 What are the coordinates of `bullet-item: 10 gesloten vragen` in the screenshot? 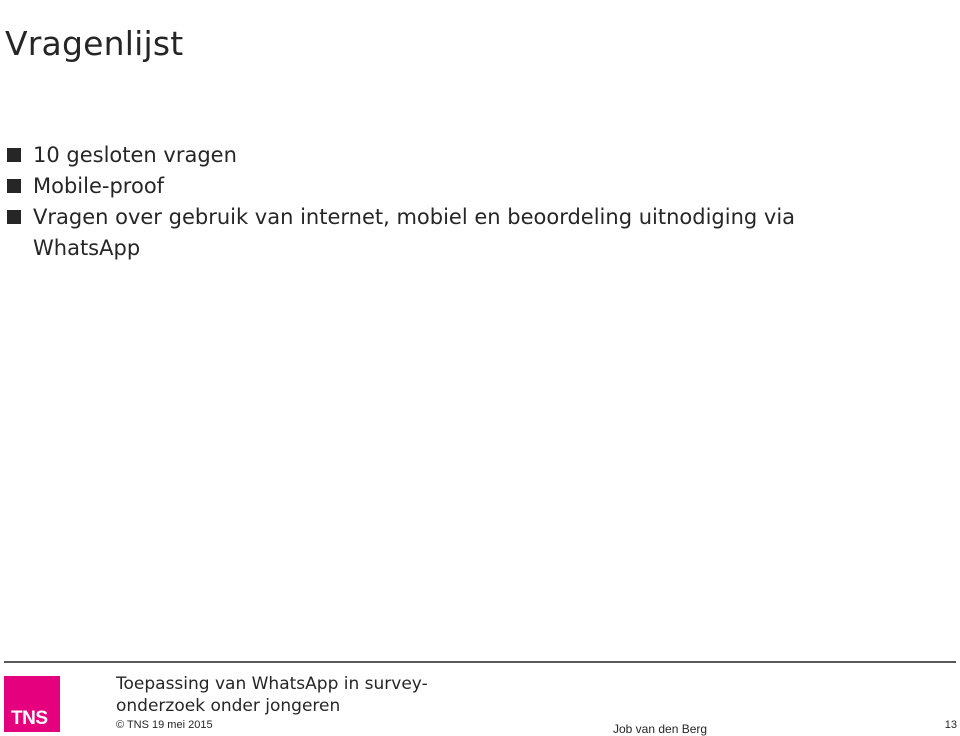 It's located at (450, 155).